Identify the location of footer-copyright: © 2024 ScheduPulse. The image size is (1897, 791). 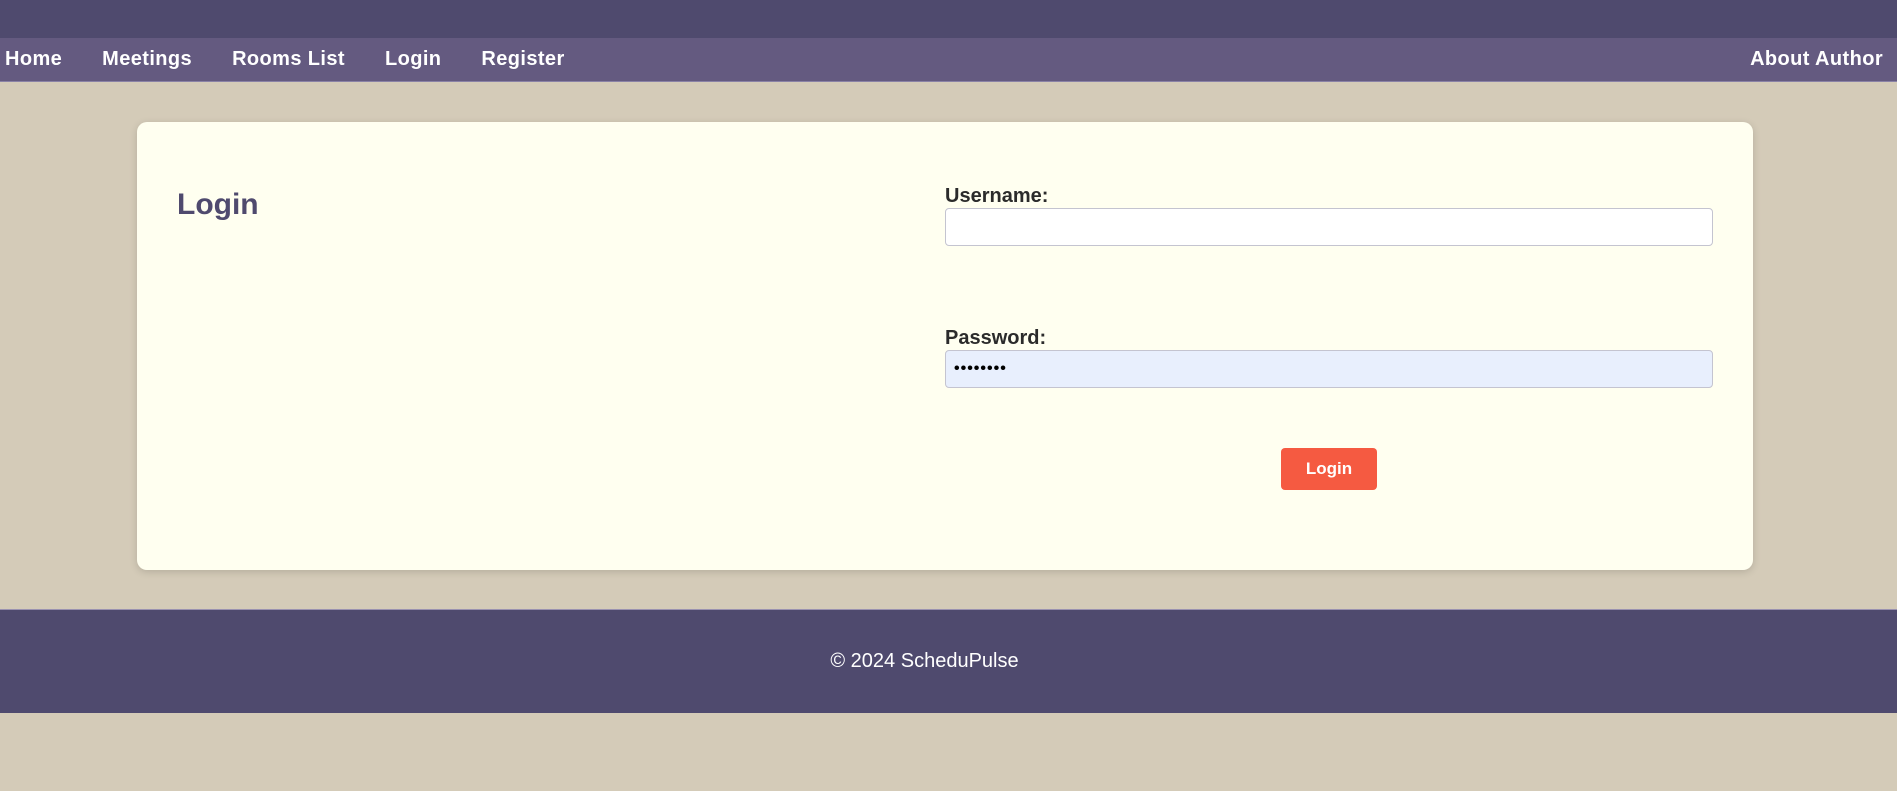
(924, 661).